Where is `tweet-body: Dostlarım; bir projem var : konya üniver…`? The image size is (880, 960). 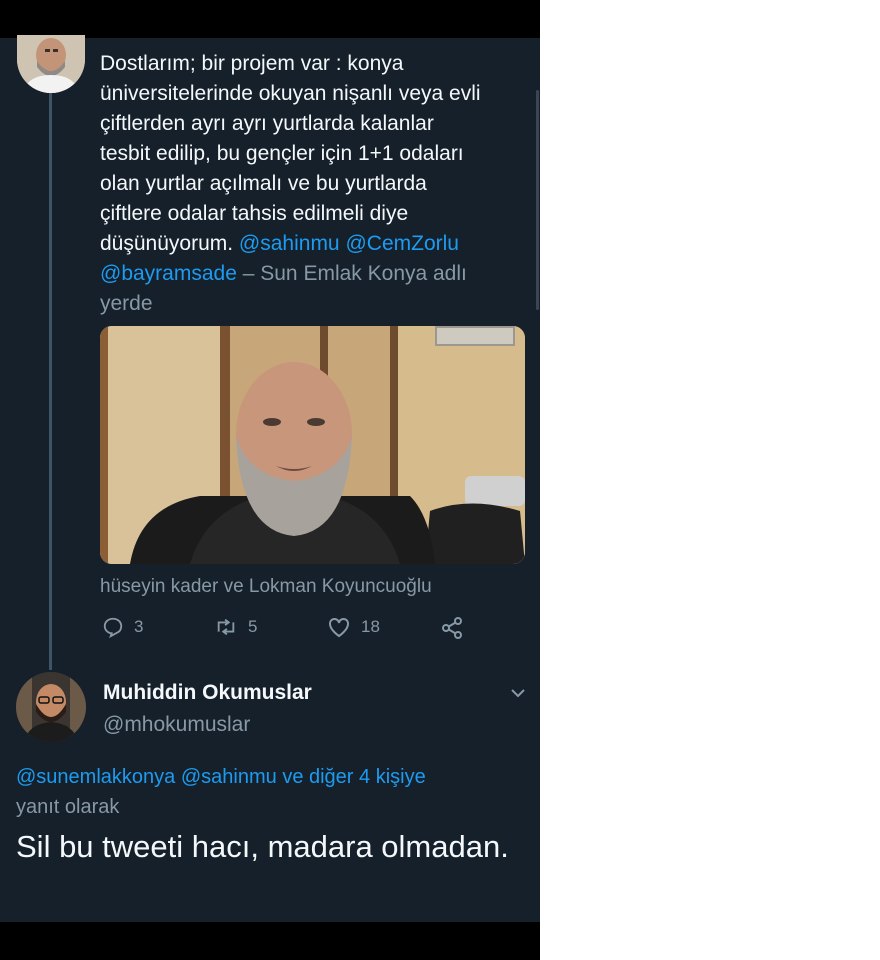
tweet-body: Dostlarım; bir projem var : konya üniver… is located at coordinates (290, 153).